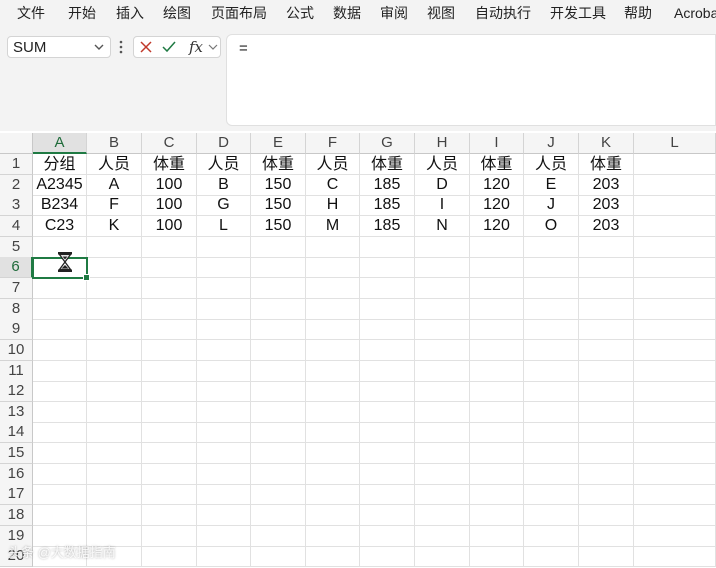 The image size is (716, 568). I want to click on cell-f1: 人员, so click(333, 164).